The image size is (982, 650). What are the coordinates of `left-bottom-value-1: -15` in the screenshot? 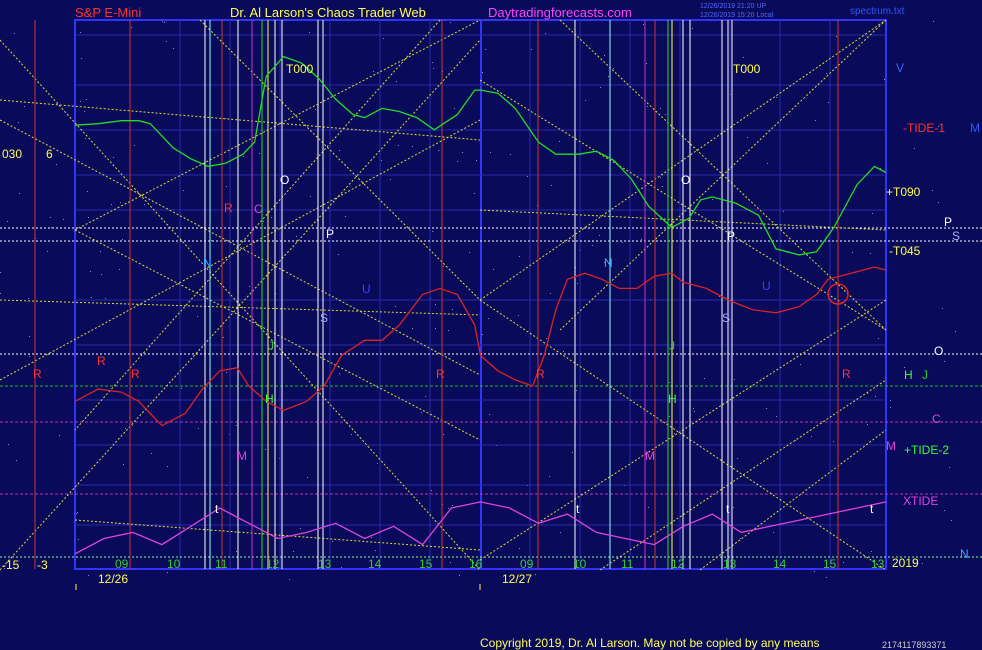 It's located at (11, 565).